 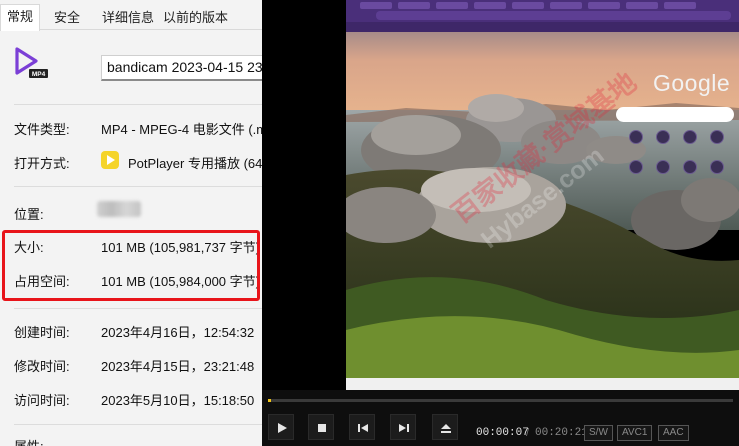 What do you see at coordinates (561, 433) in the screenshot?
I see `total-time: 00:20:21` at bounding box center [561, 433].